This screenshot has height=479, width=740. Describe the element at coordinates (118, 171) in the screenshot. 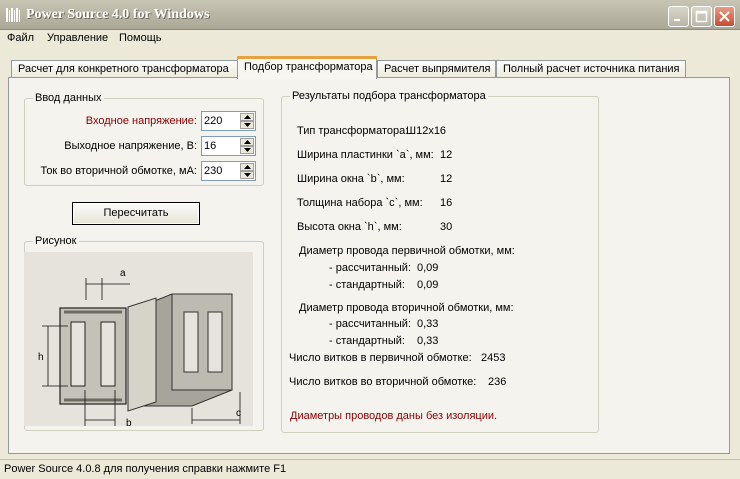

I see `secondary-current-label: Ток во вторичной обмотке, мА:` at that location.